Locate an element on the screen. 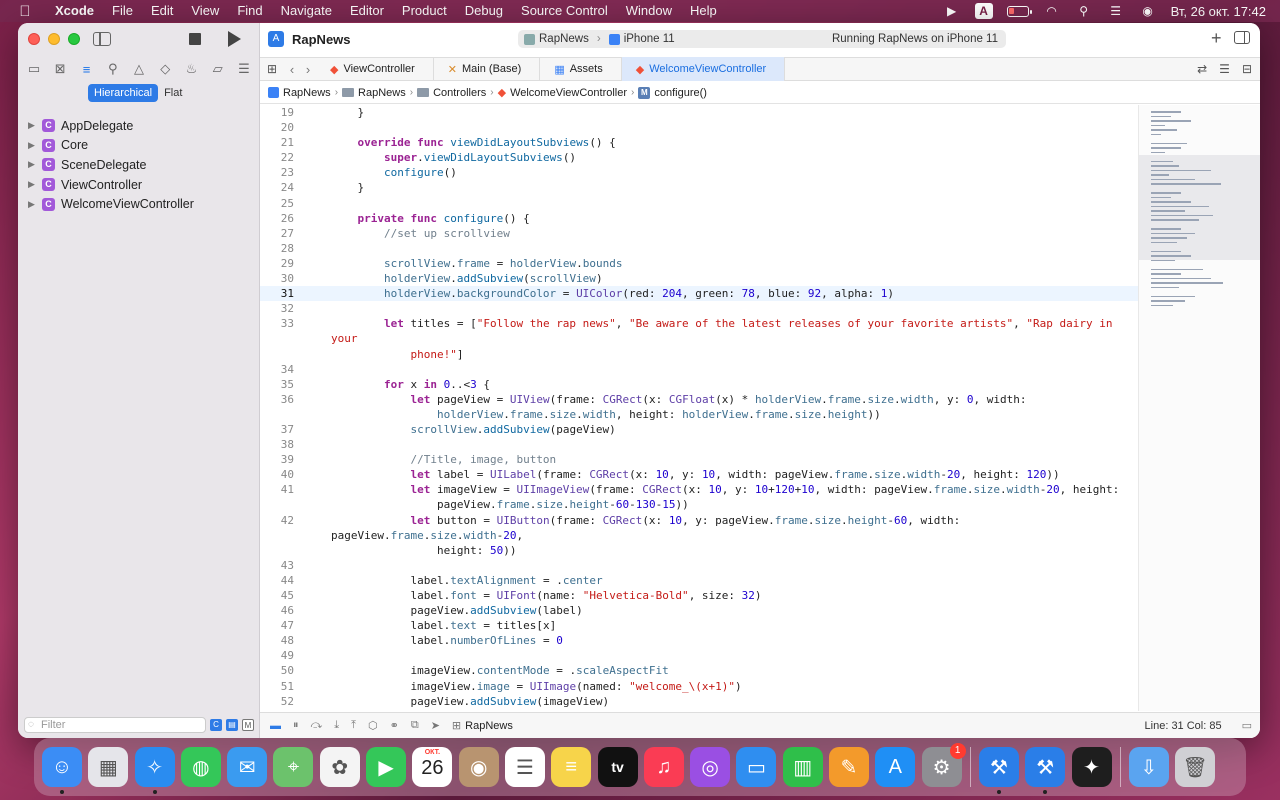  breakpoint-icon: ▱ is located at coordinates (218, 69).